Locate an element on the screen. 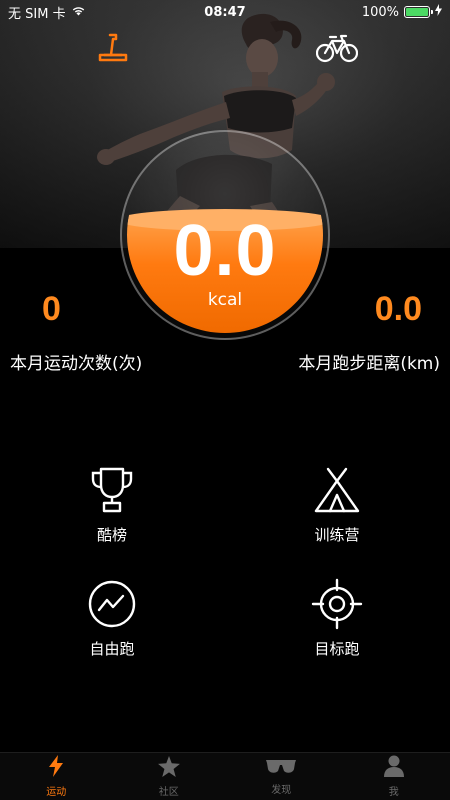  star-icon is located at coordinates (168, 768).